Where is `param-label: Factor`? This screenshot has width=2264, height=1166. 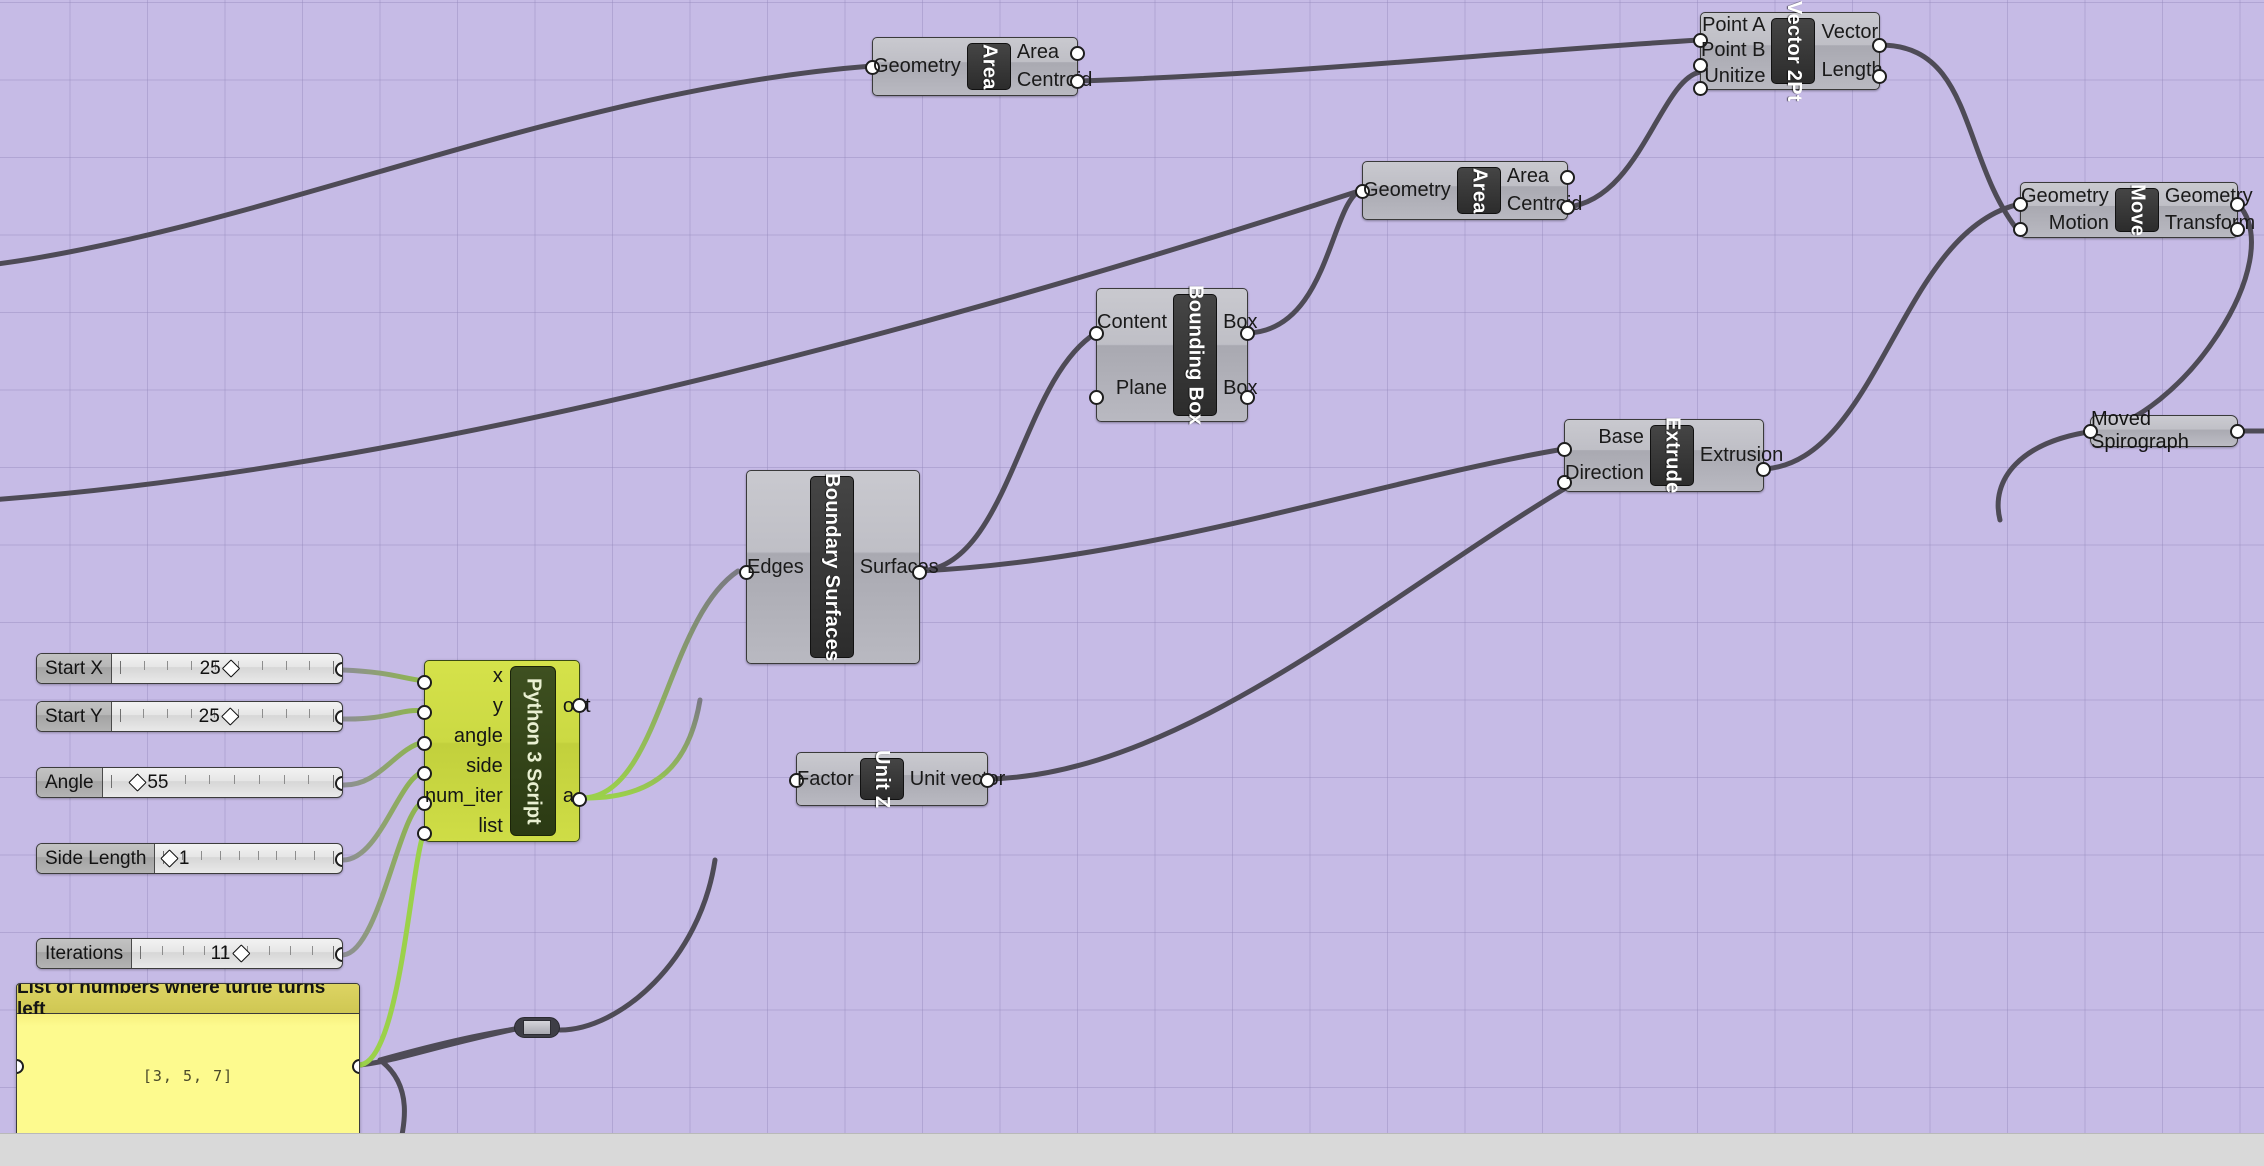
param-label: Factor is located at coordinates (825, 778).